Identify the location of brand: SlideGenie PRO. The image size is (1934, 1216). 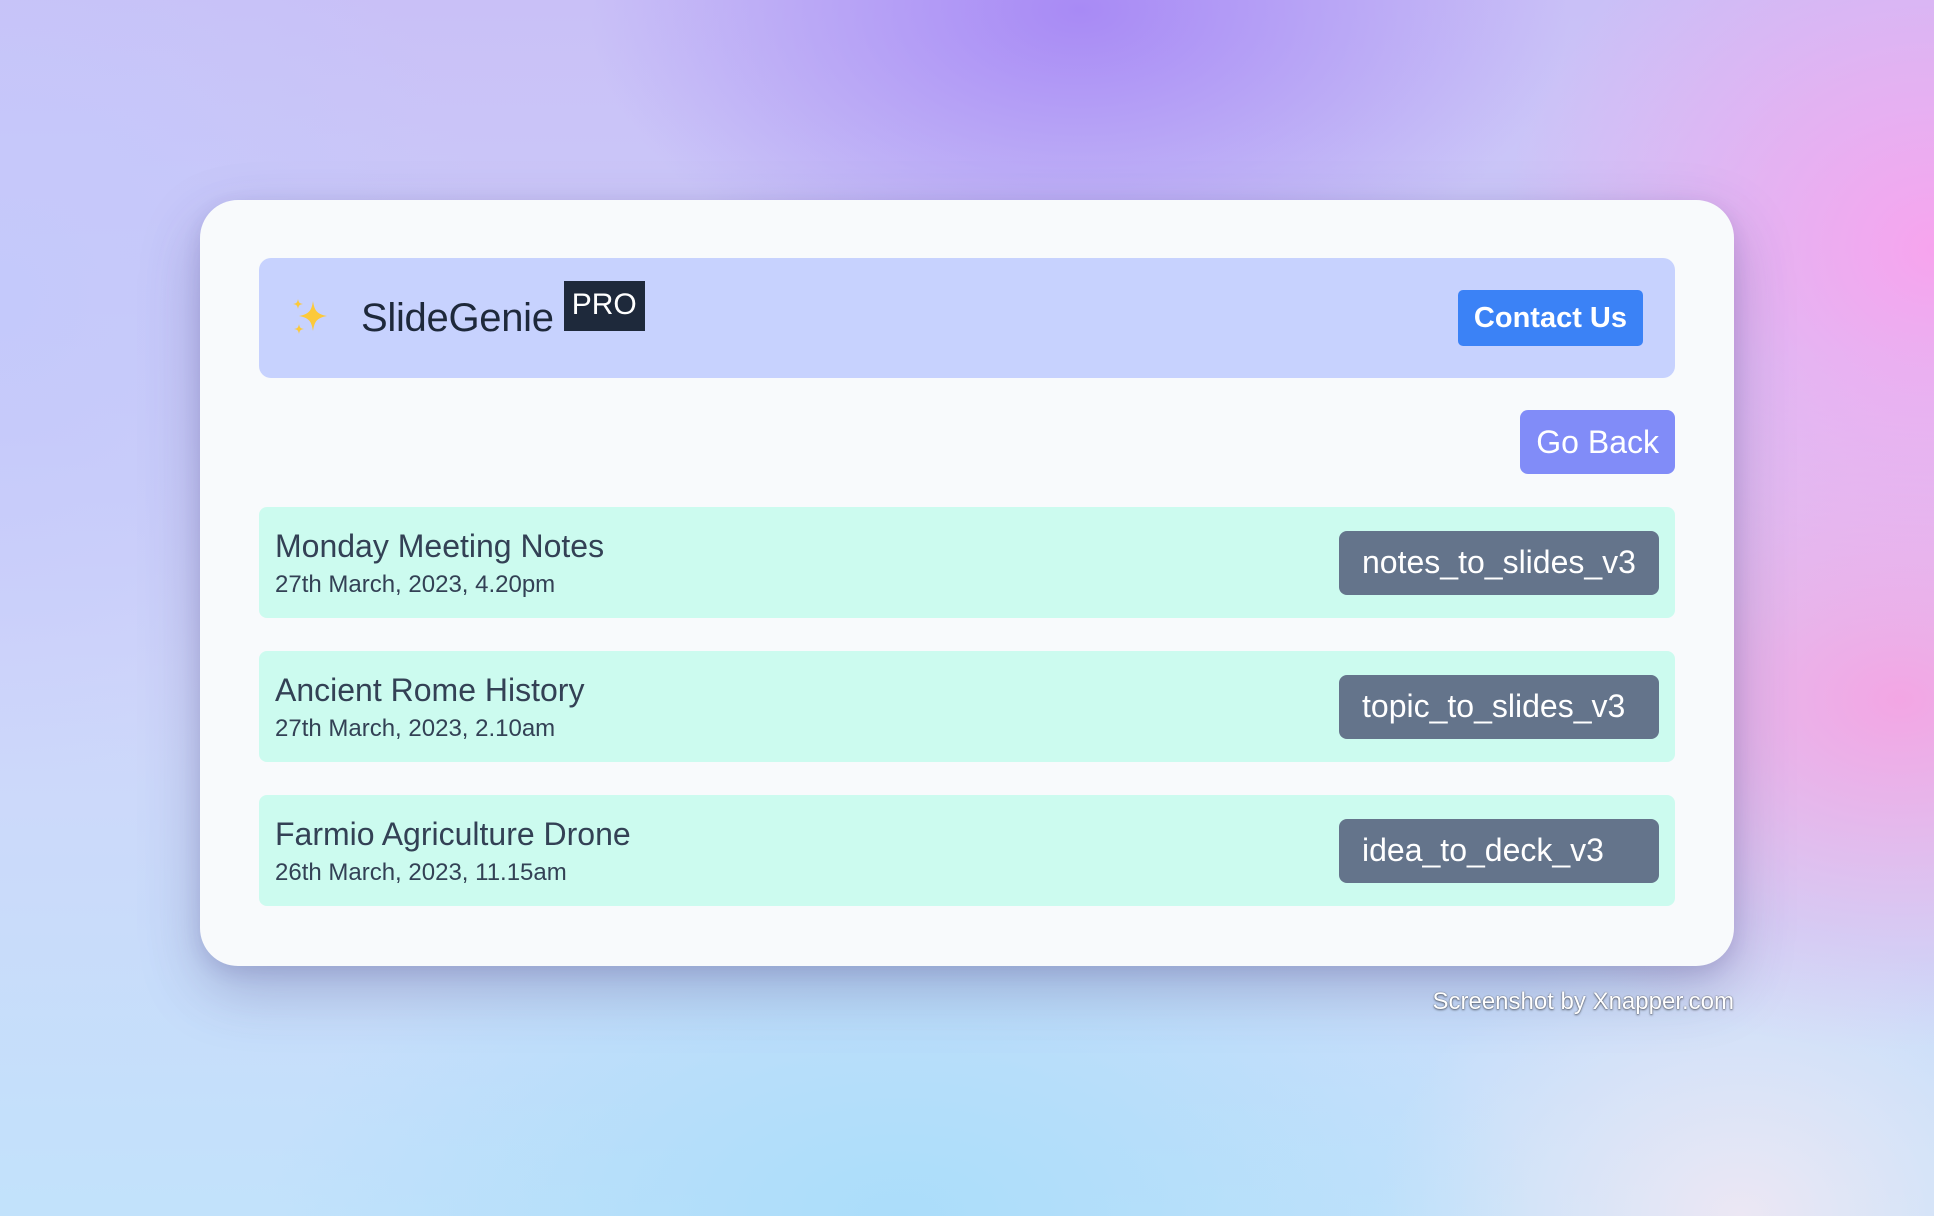
(467, 312).